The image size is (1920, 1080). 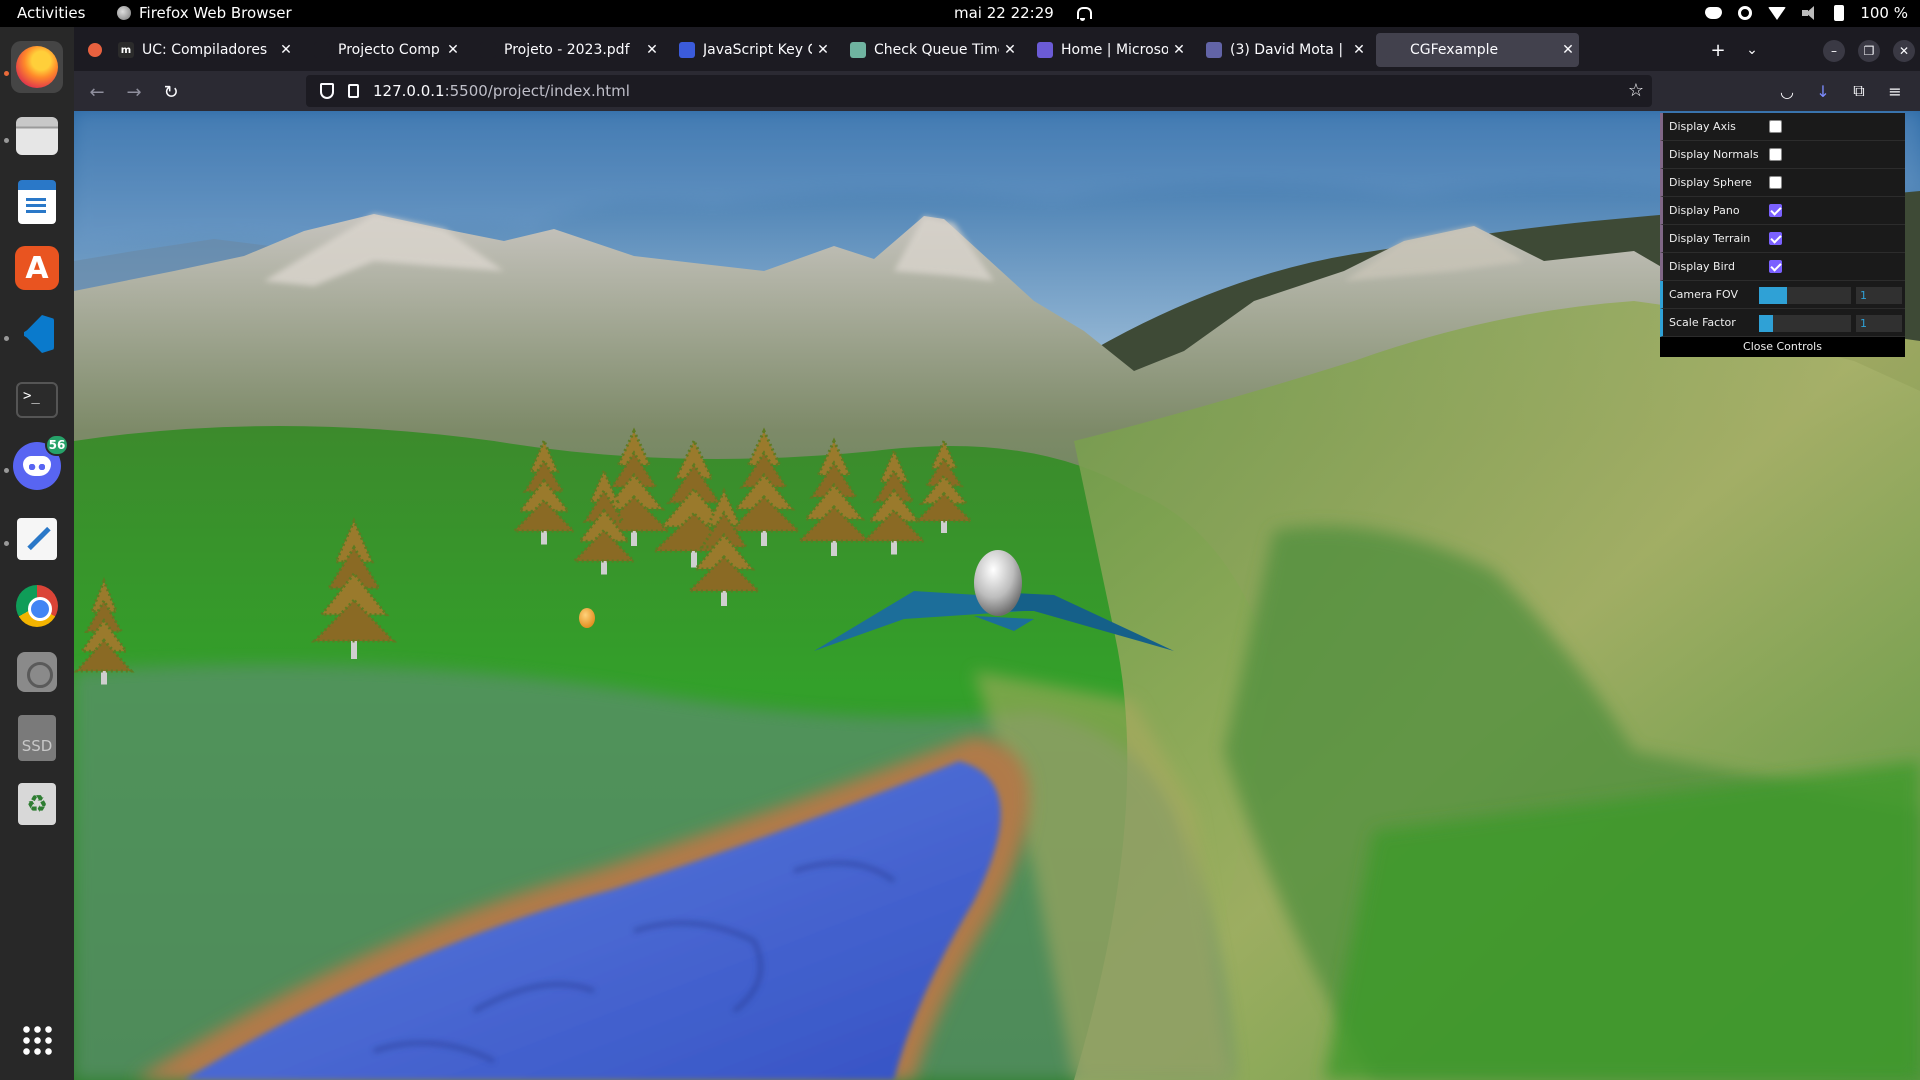 What do you see at coordinates (1004, 13) in the screenshot?
I see `clock-label: mai 22 22:29` at bounding box center [1004, 13].